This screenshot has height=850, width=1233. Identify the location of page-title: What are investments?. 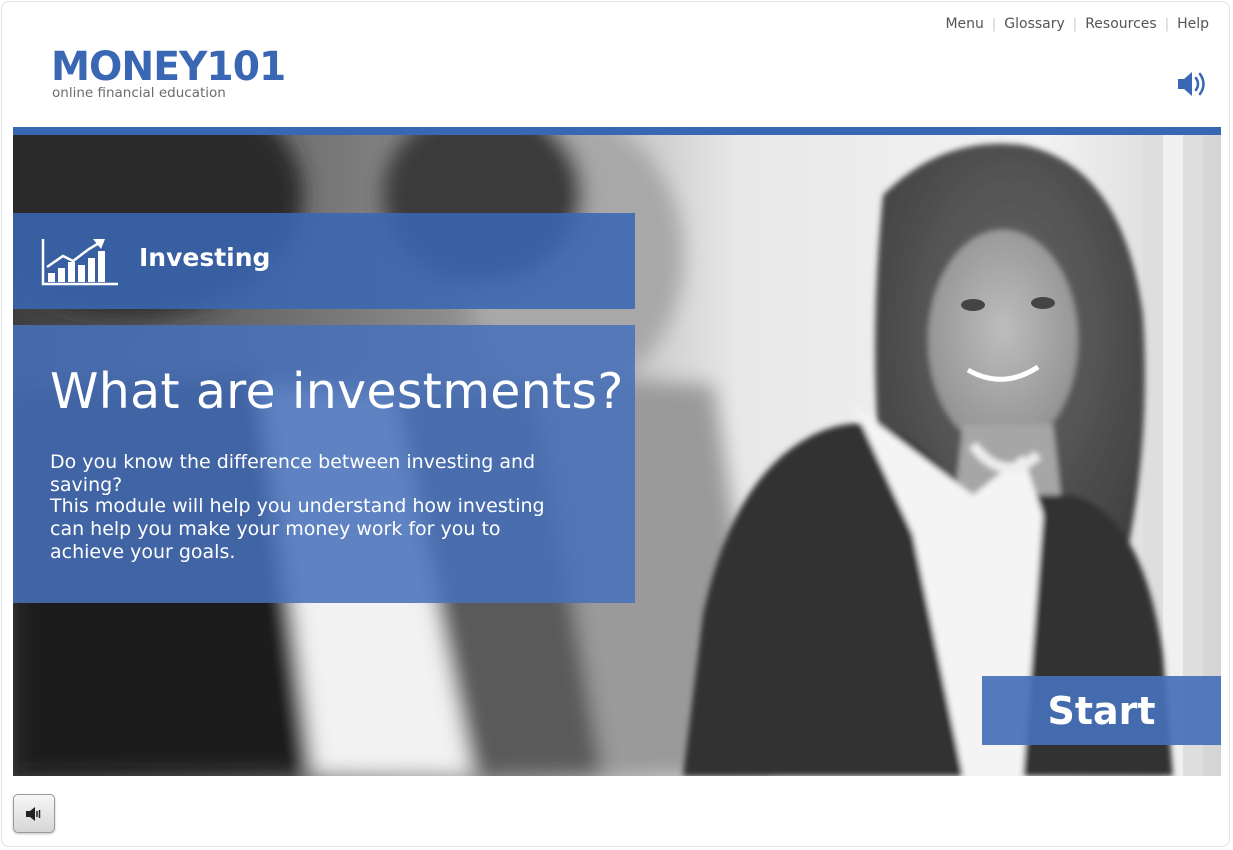
(337, 391).